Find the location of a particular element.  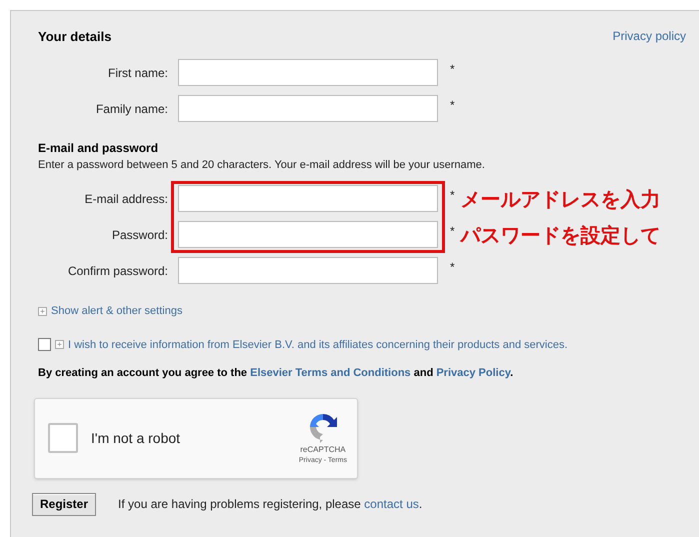

section-heading: Your details is located at coordinates (75, 37).